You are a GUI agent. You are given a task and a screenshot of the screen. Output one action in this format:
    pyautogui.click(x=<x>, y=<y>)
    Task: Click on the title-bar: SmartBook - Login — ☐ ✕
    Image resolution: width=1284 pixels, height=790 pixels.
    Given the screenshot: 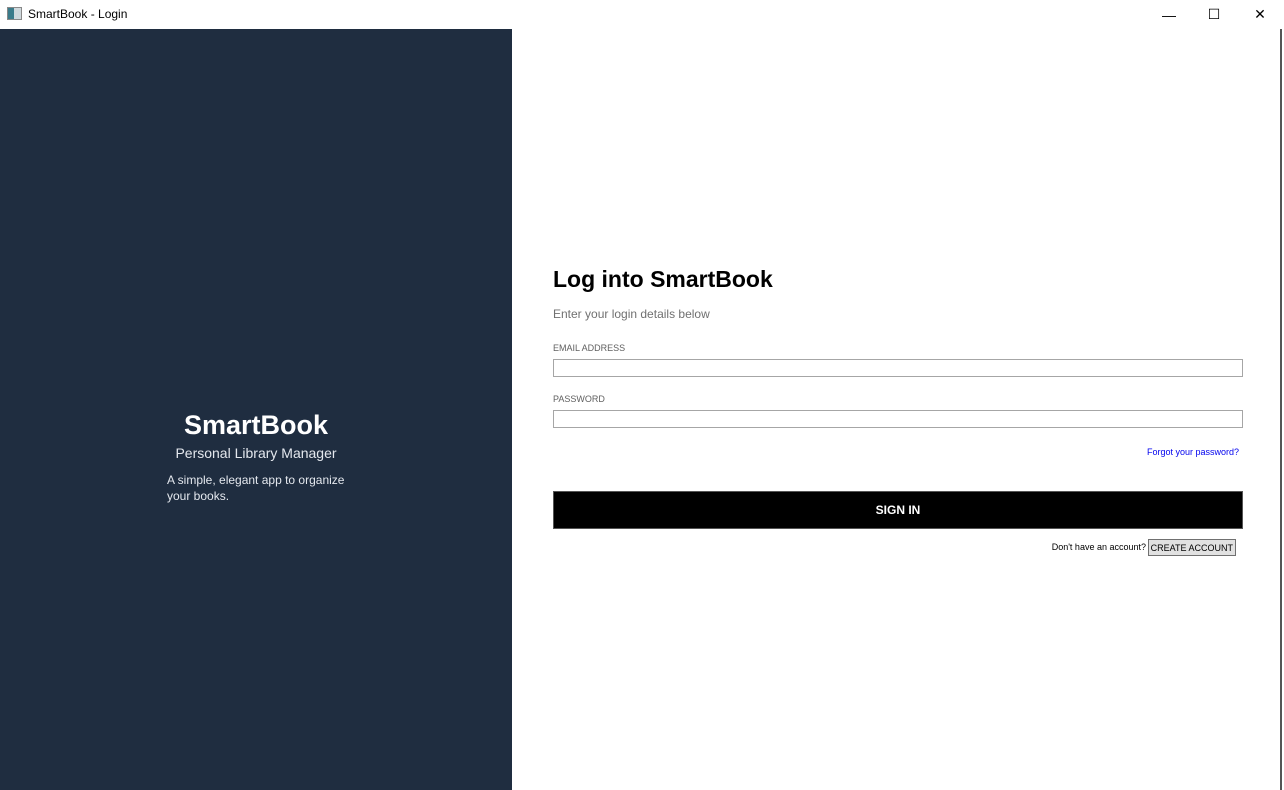 What is the action you would take?
    pyautogui.click(x=642, y=14)
    